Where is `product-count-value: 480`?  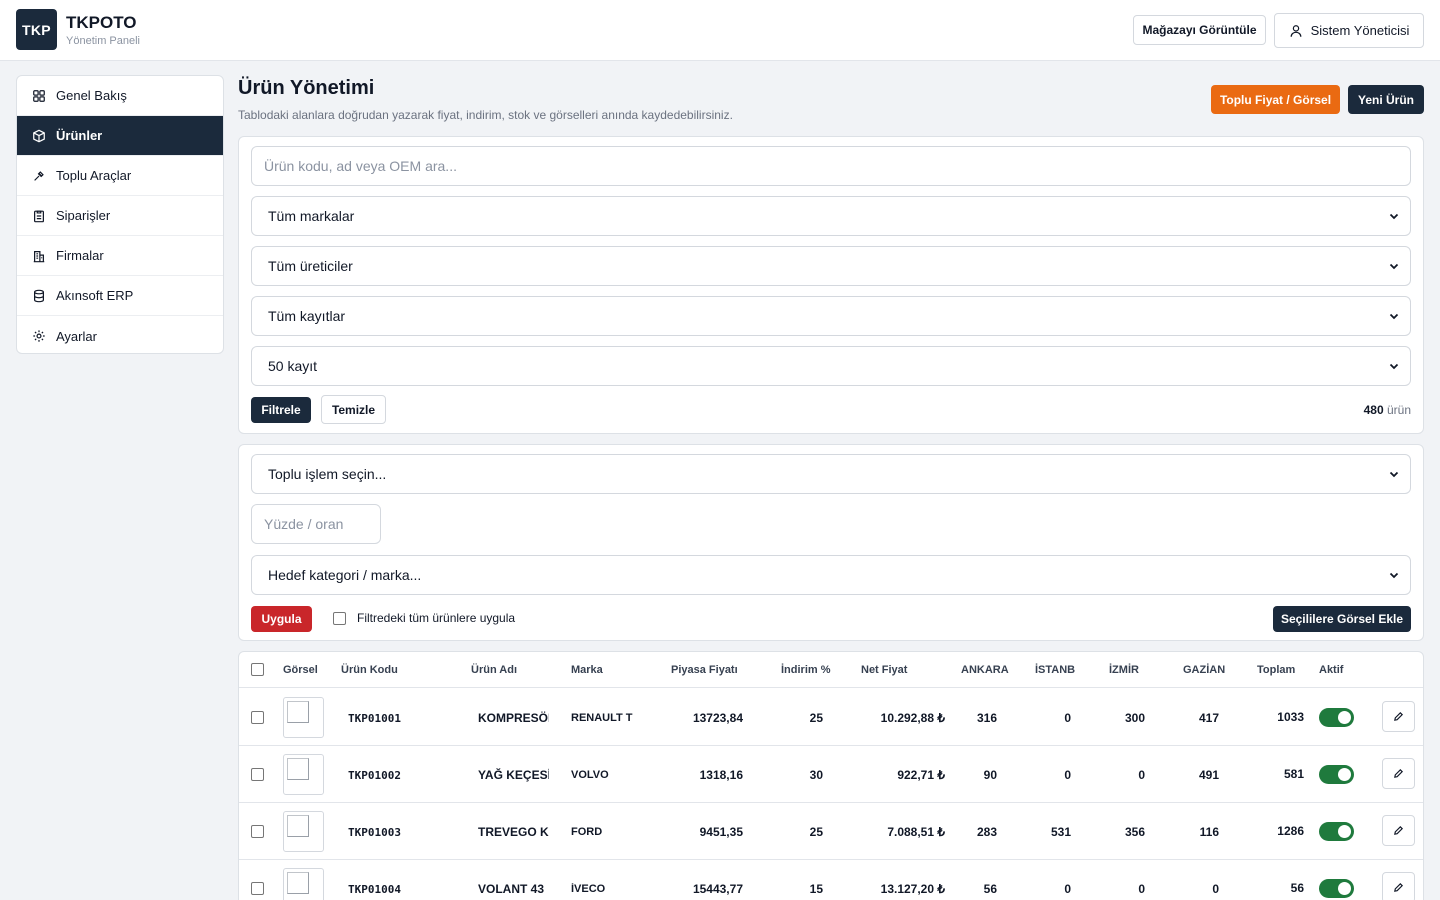
product-count-value: 480 is located at coordinates (1373, 410).